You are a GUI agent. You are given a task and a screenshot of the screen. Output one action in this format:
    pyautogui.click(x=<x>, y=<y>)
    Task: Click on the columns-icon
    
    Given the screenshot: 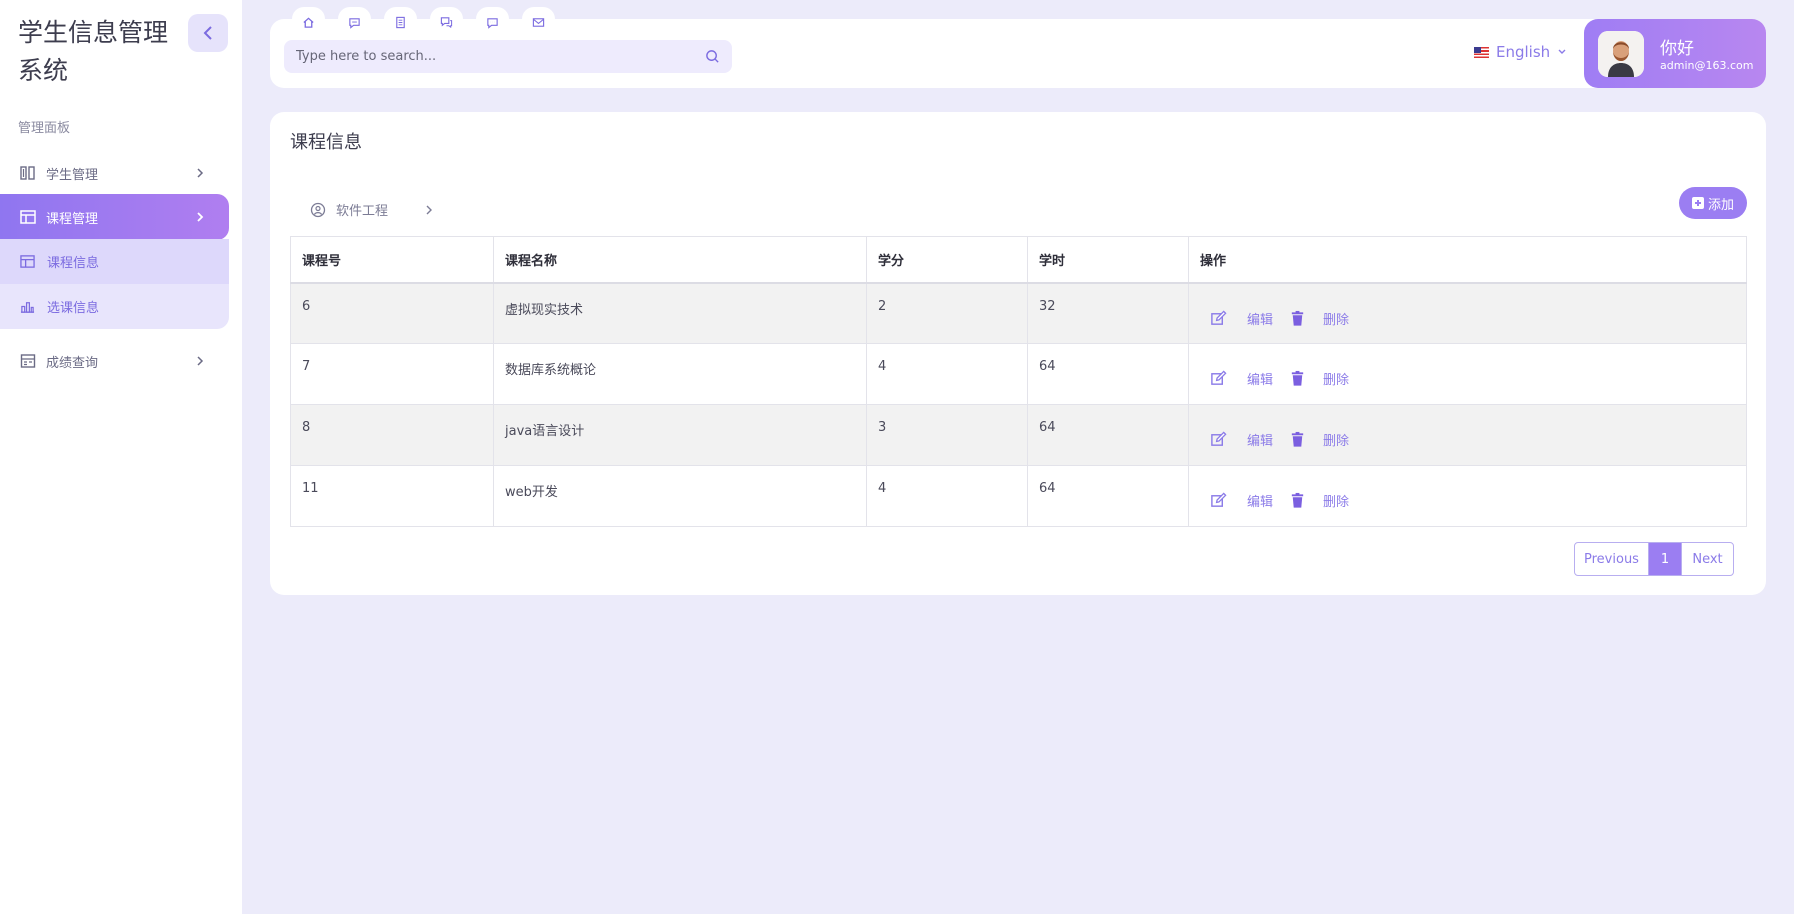 What is the action you would take?
    pyautogui.click(x=28, y=173)
    